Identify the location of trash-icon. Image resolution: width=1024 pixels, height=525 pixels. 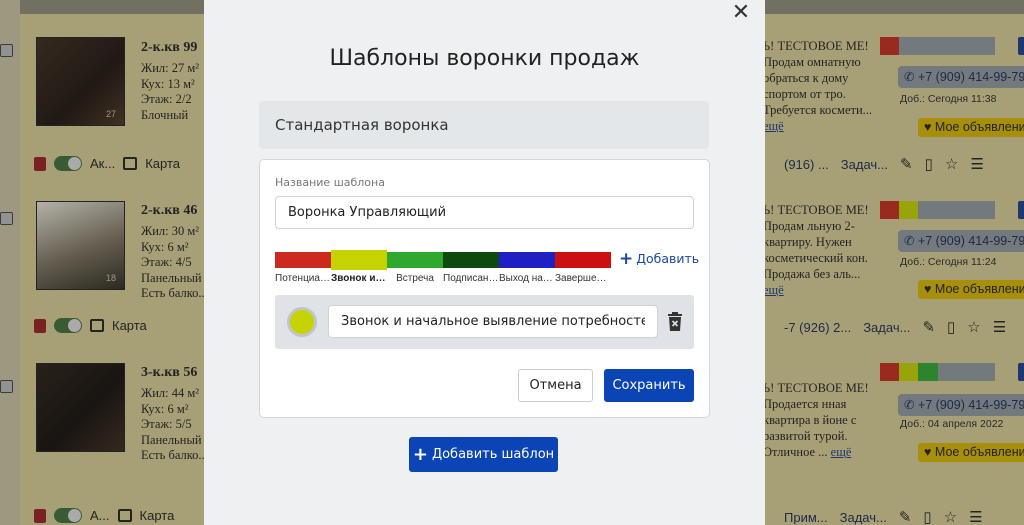
(675, 321).